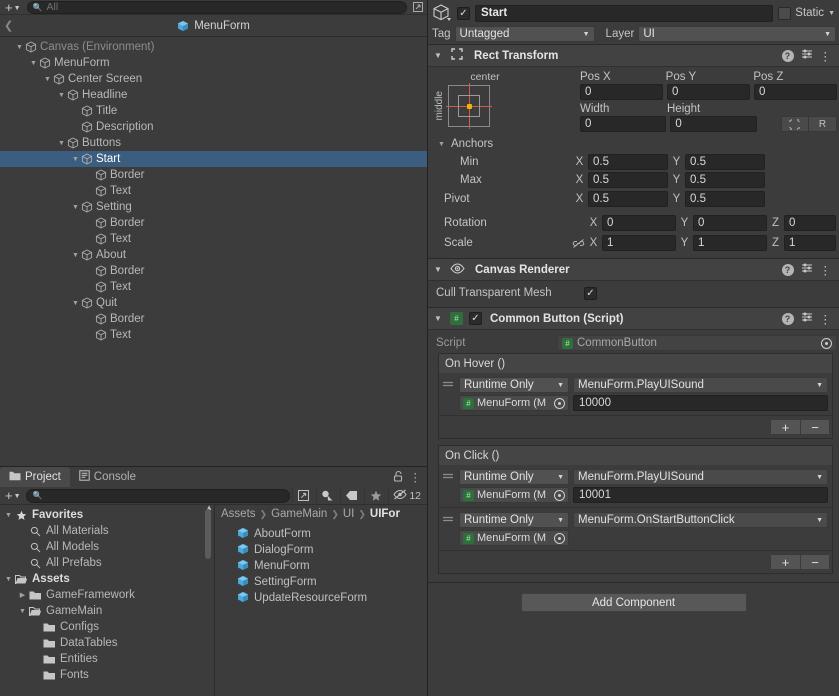 The width and height of the screenshot is (839, 696). I want to click on raw-edit-mode-toggle: R, so click(822, 124).